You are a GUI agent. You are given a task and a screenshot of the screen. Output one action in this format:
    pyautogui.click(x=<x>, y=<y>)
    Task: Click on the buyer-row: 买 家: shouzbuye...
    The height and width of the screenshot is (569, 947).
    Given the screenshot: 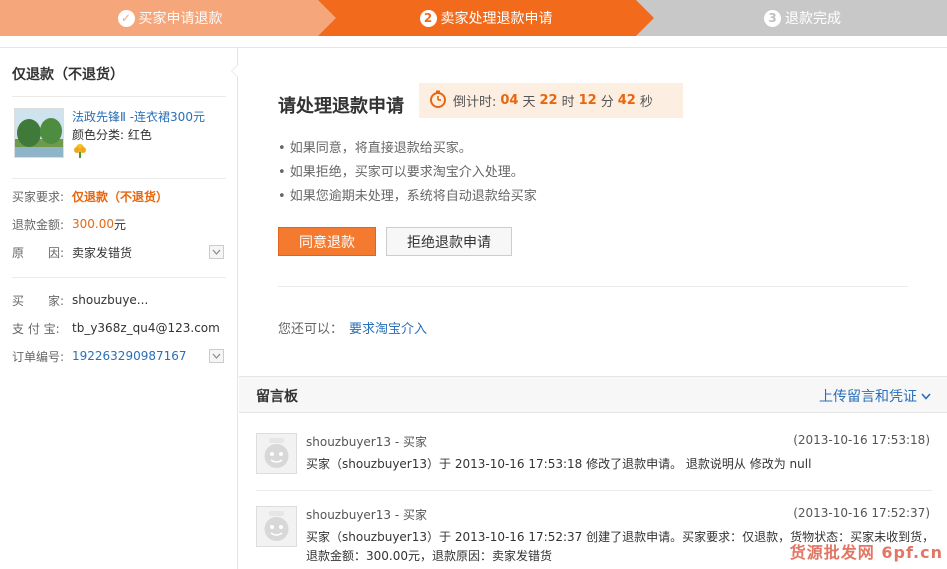 What is the action you would take?
    pyautogui.click(x=119, y=300)
    